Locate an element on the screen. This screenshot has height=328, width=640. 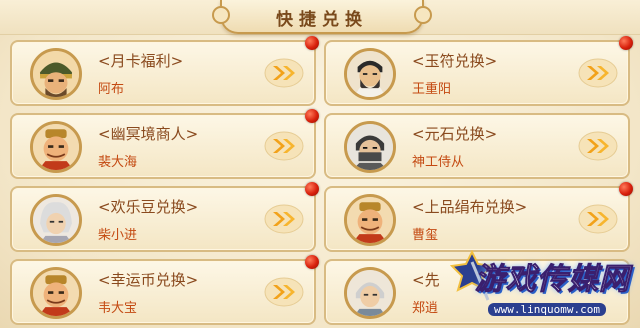
card-npc-name: 韦大宝 is located at coordinates (118, 308).